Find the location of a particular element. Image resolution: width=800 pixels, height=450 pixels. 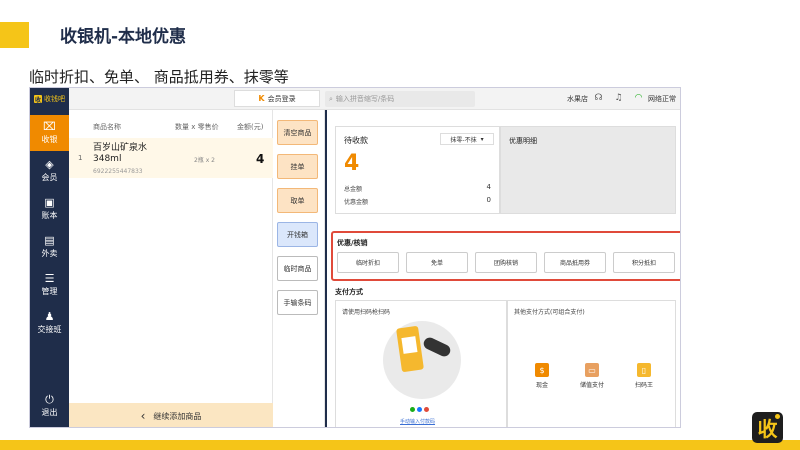

headset-icon: ☊ is located at coordinates (598, 98).